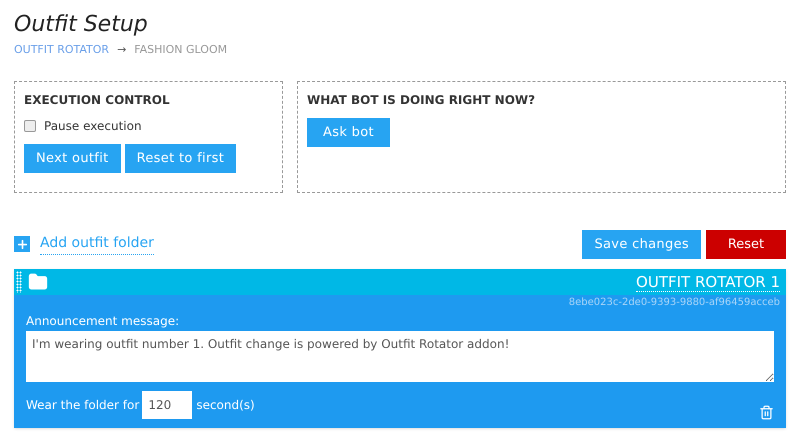 The image size is (800, 432). I want to click on panel-title: WHAT BOT IS DOING RIGHT NOW?, so click(421, 100).